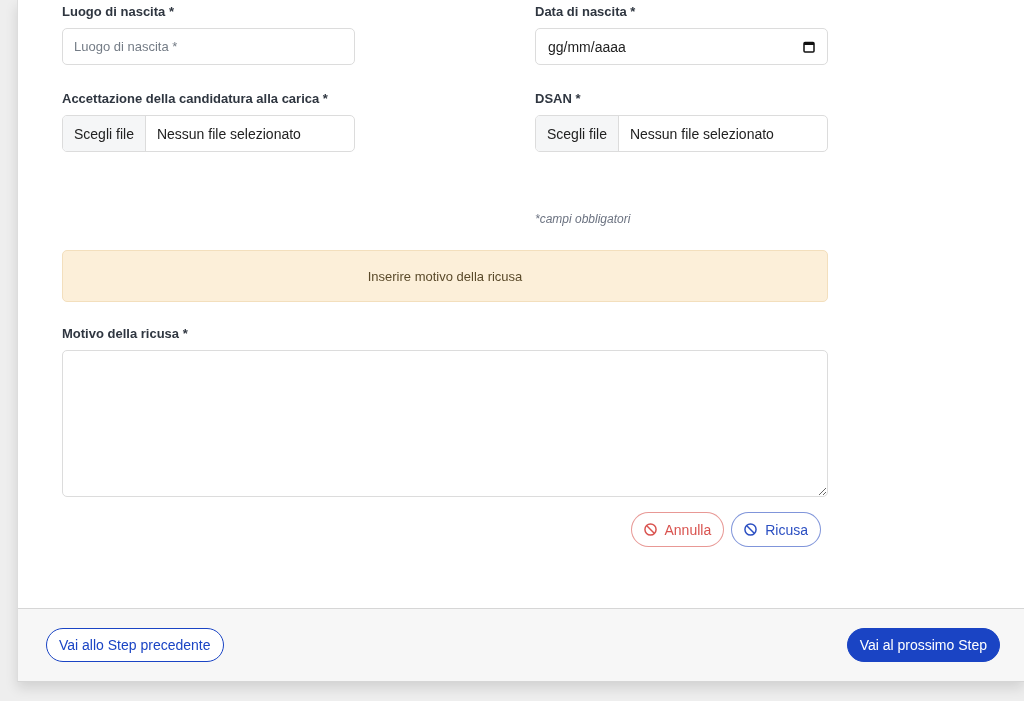 The height and width of the screenshot is (701, 1024). Describe the element at coordinates (195, 98) in the screenshot. I see `field-label: Accettazione della candidatura alla carica *` at that location.